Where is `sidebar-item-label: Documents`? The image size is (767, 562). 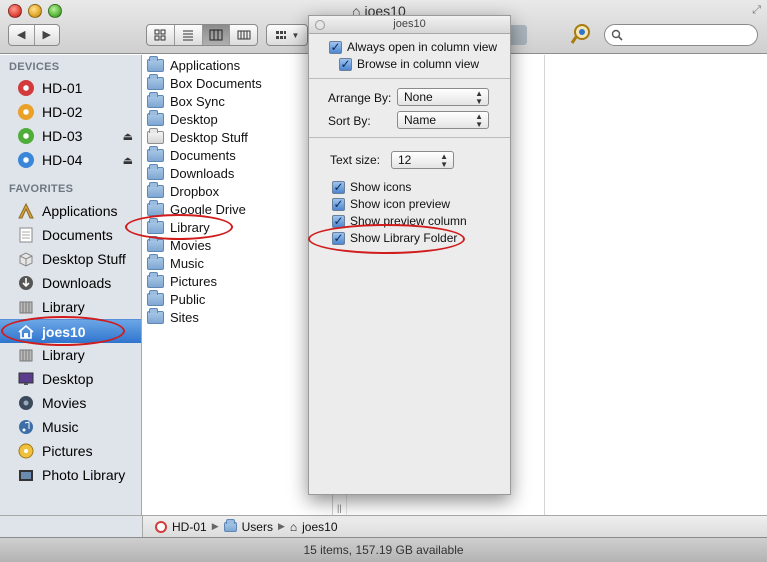
sidebar-item-label: Documents is located at coordinates (77, 235).